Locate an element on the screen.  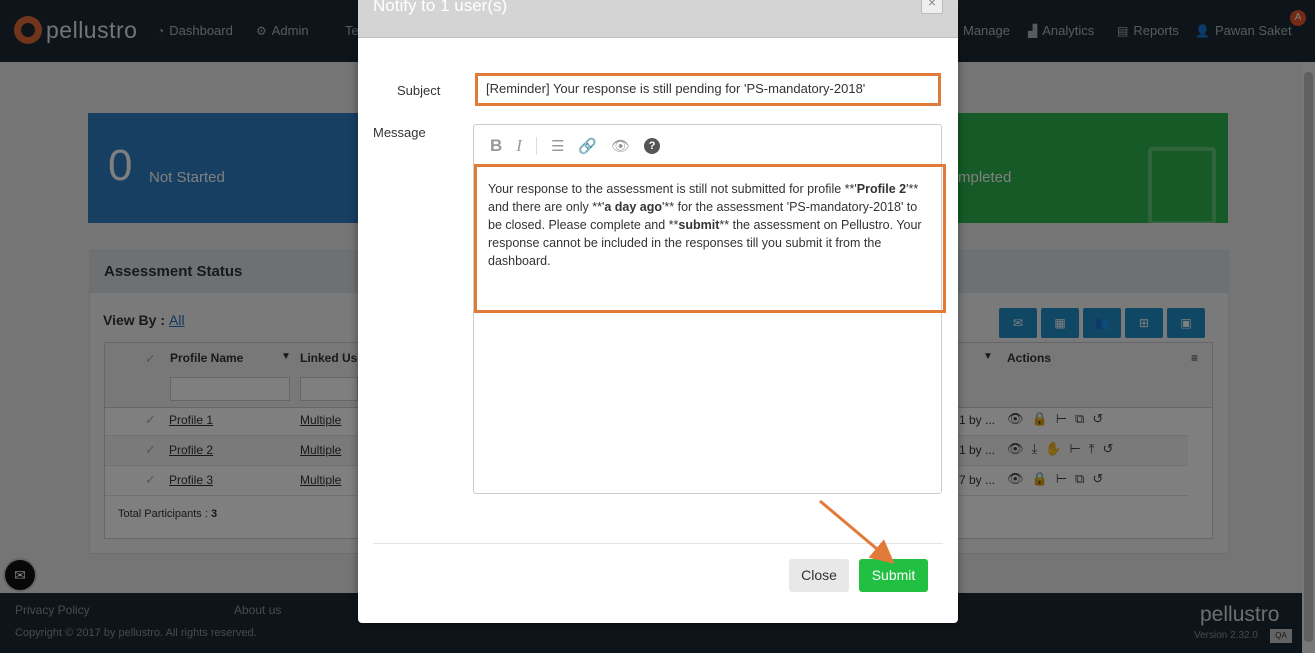
message-bold: a day ago is located at coordinates (633, 207).